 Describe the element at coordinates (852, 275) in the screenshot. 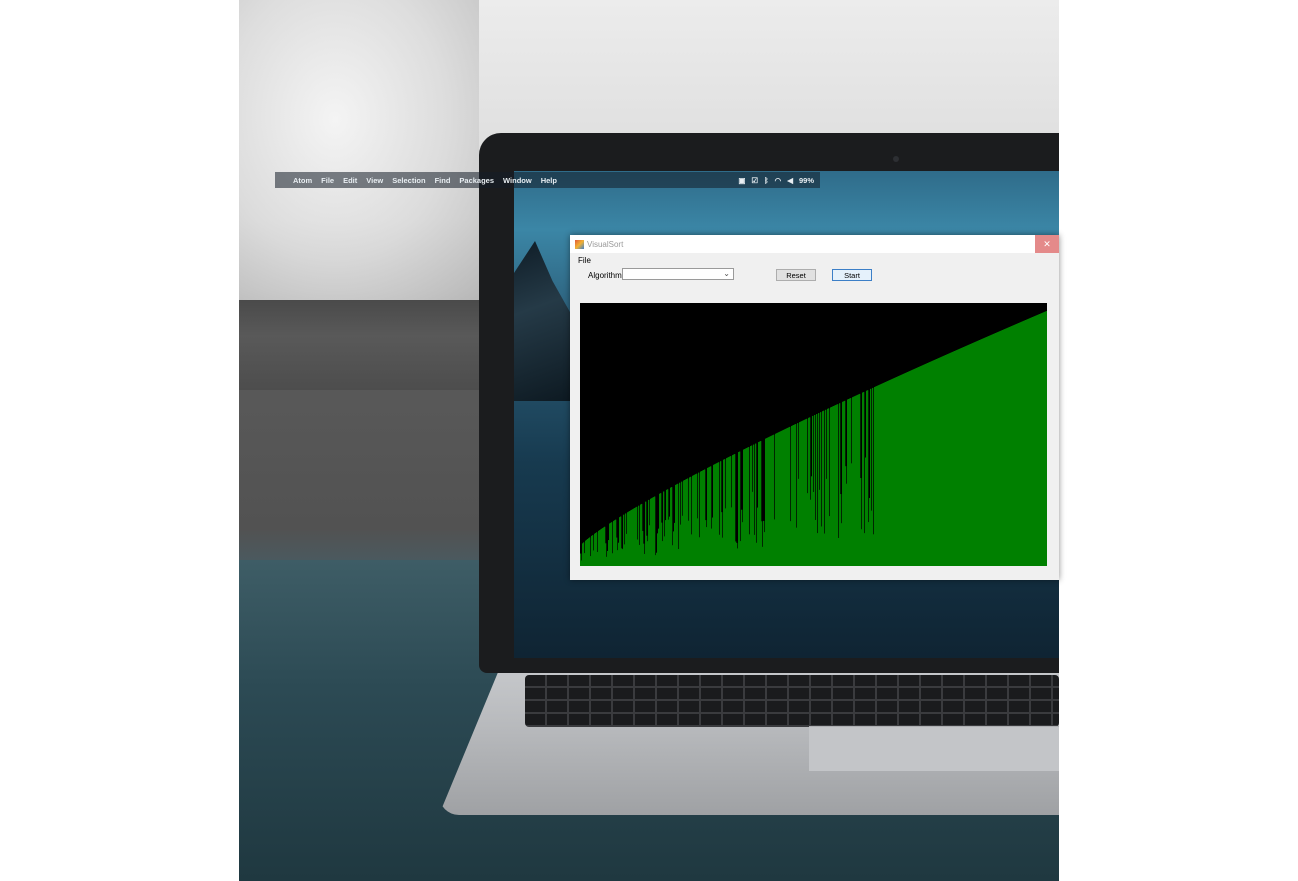

I see `start-button: Start` at that location.